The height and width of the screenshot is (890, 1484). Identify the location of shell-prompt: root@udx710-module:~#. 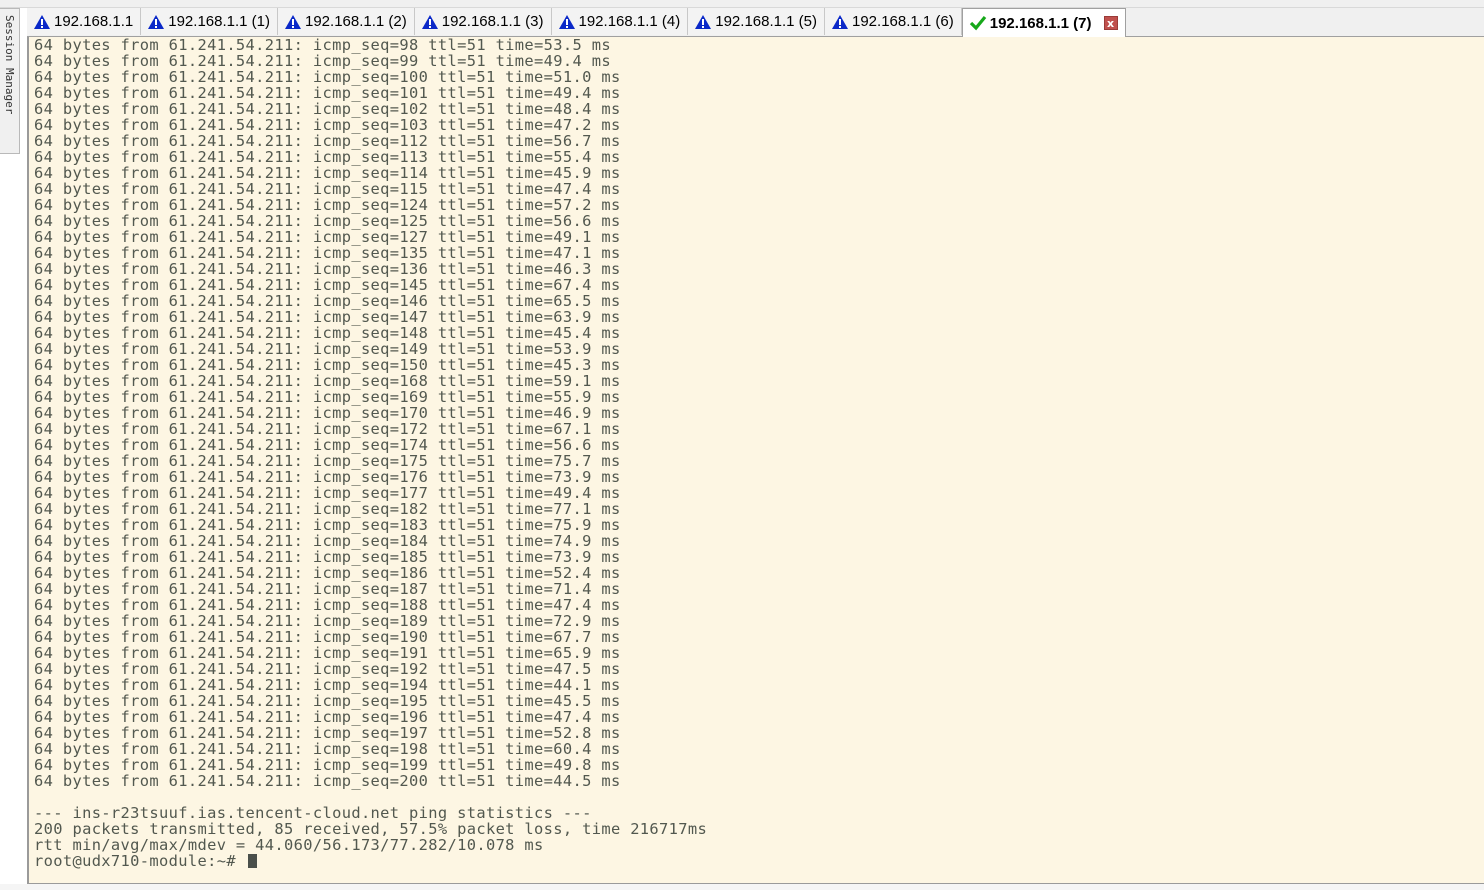
(140, 861).